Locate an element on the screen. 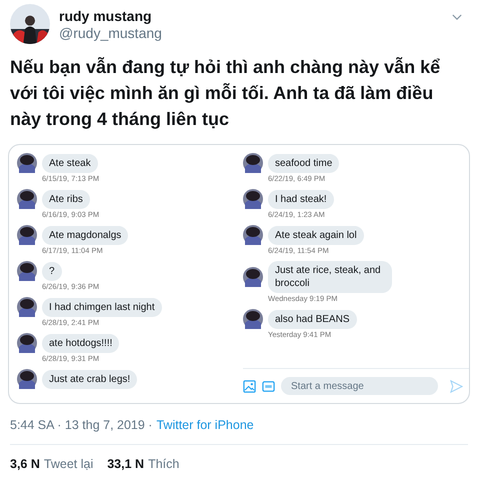 This screenshot has width=478, height=484. gif-icon is located at coordinates (268, 386).